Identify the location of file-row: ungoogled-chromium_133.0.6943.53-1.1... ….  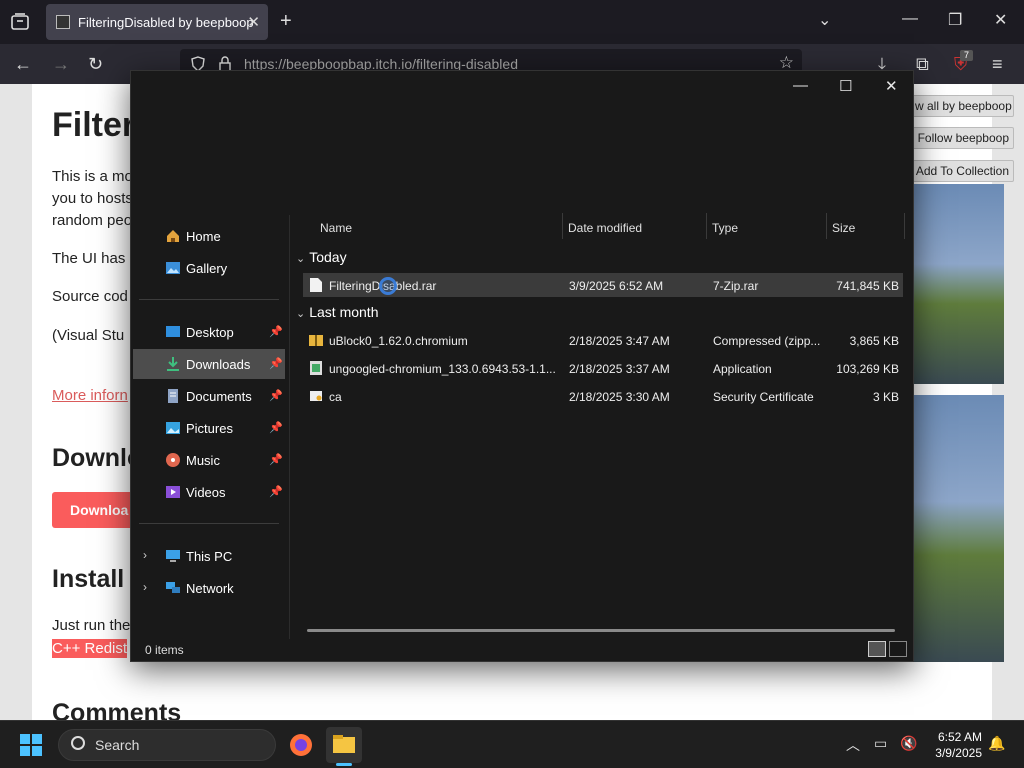
(603, 368).